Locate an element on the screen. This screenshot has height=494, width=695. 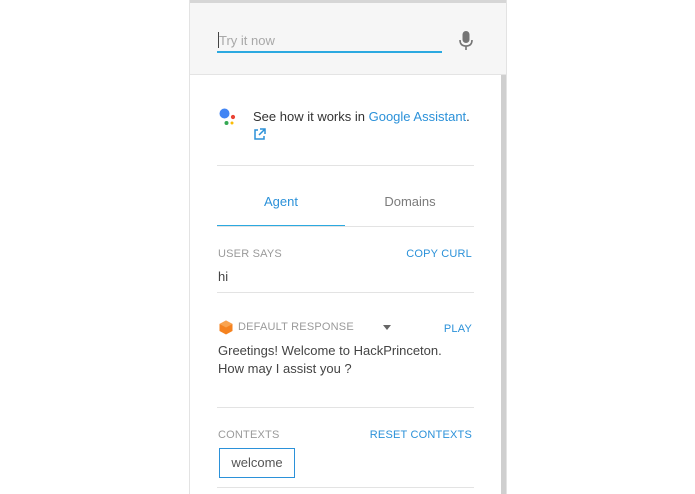
assistant-promo-suffix: . is located at coordinates (468, 116).